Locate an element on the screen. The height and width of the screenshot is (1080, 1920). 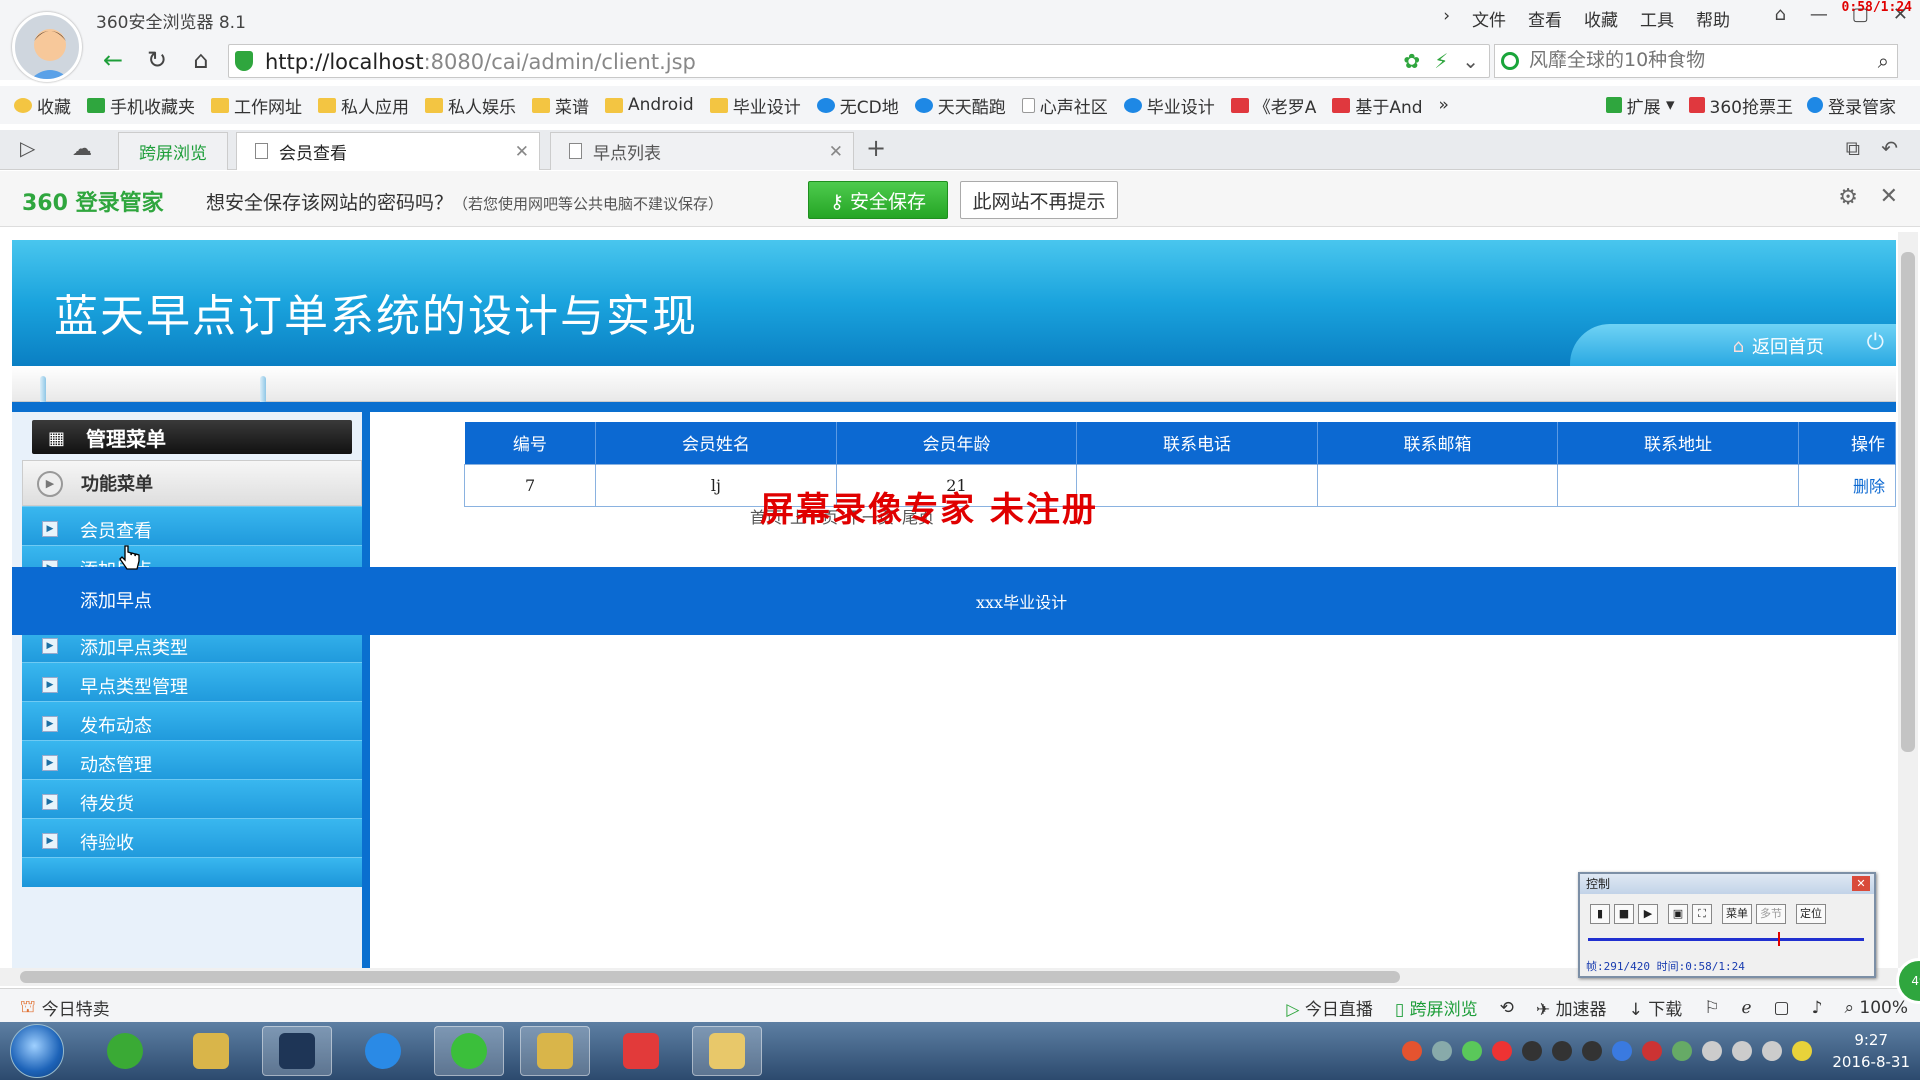
save-password-button: ⚷ 安全保存 is located at coordinates (878, 200).